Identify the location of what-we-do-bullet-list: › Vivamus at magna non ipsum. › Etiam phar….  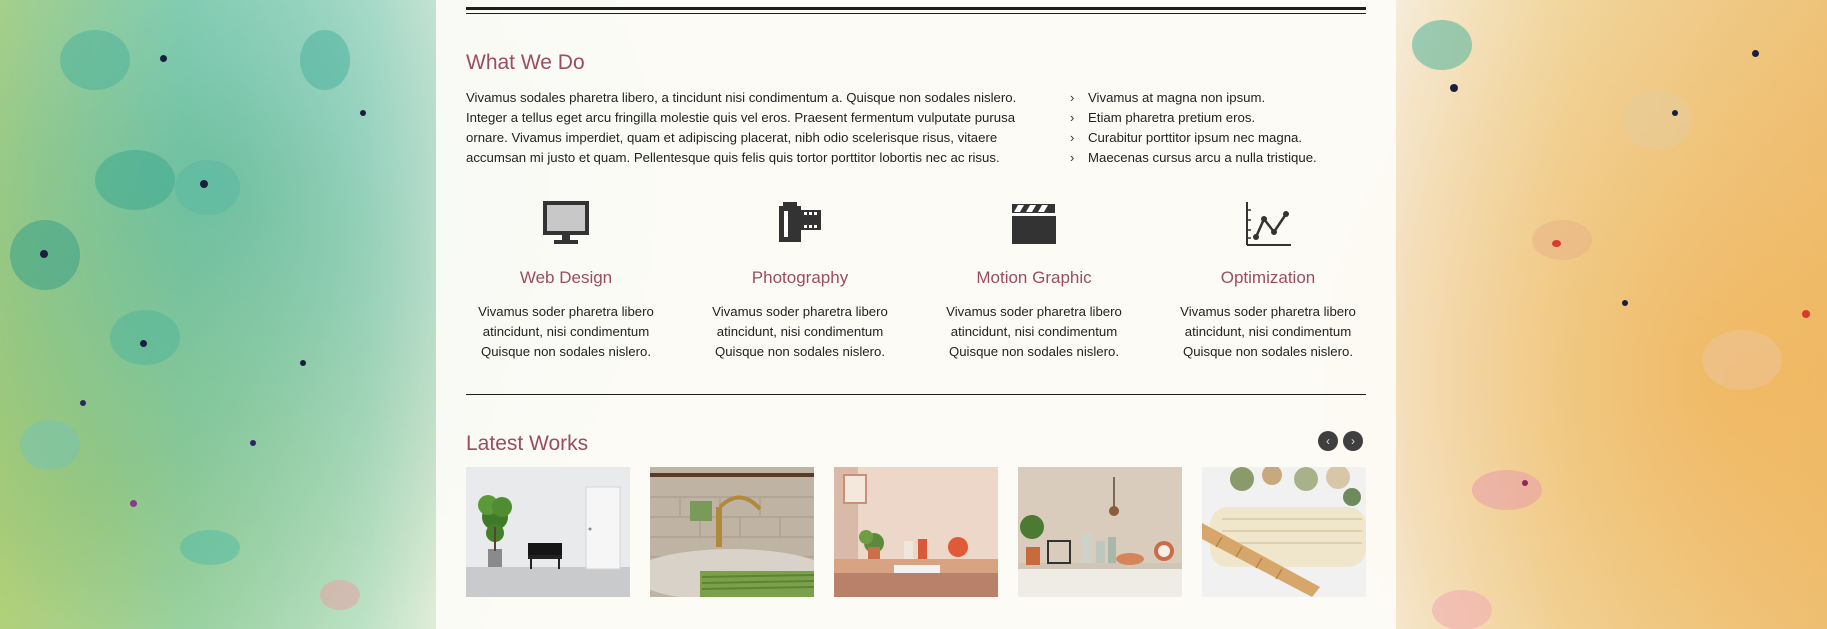
(1220, 128).